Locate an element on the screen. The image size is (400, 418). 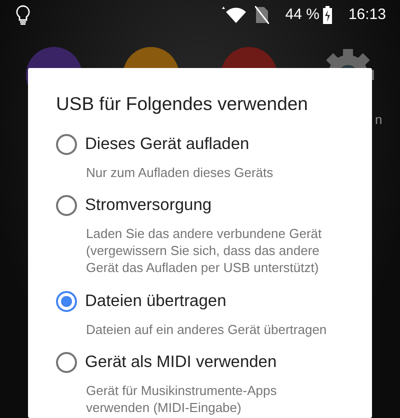
clock-time: 16:13 is located at coordinates (367, 14).